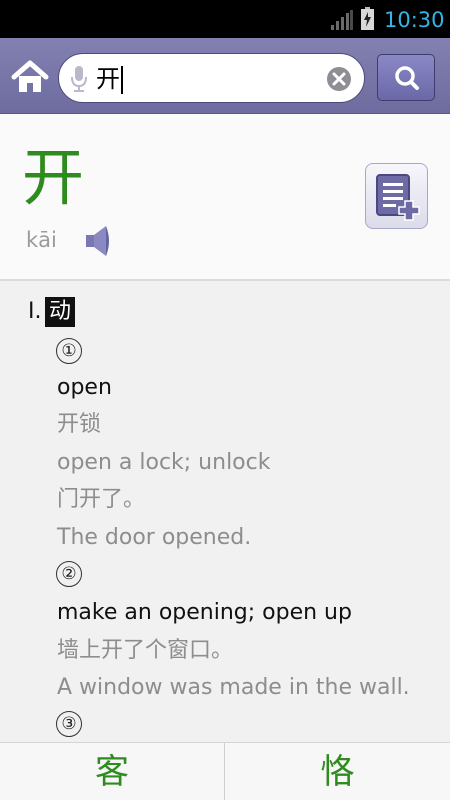 Image resolution: width=450 pixels, height=800 pixels. Describe the element at coordinates (337, 771) in the screenshot. I see `next-word-button: 恪` at that location.